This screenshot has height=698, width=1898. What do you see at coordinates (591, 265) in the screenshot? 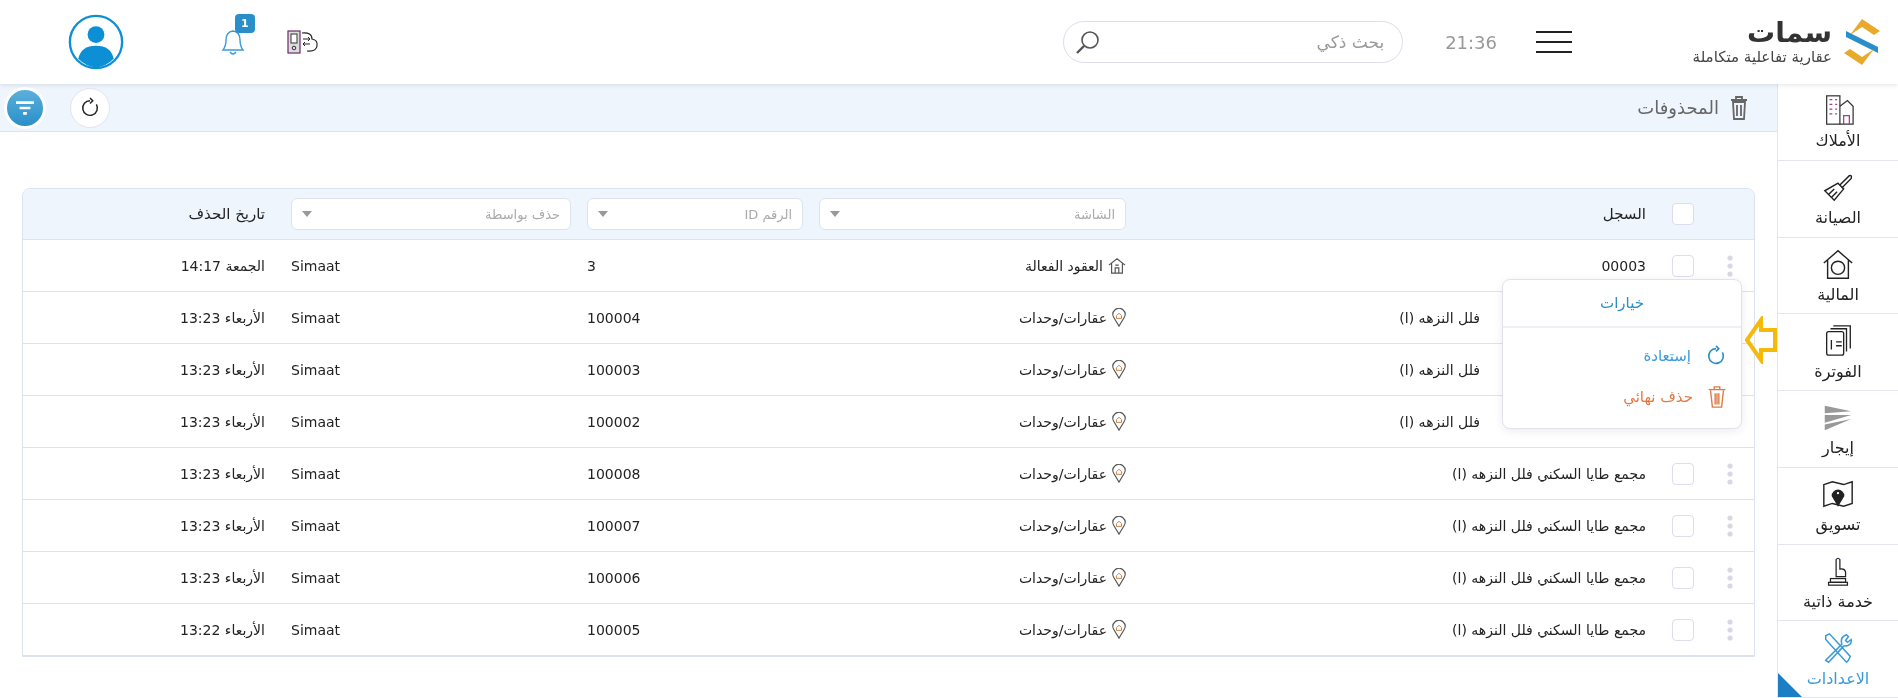
I see `table-cell: 3` at bounding box center [591, 265].